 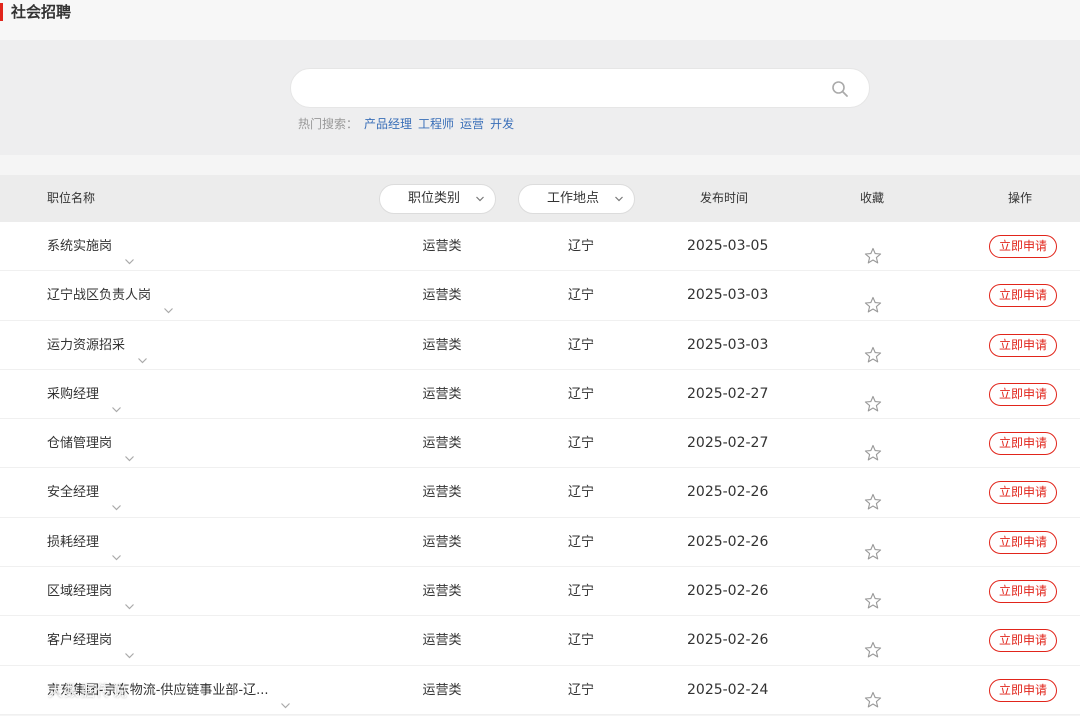 What do you see at coordinates (71, 198) in the screenshot?
I see `column-header-name: 职位名称` at bounding box center [71, 198].